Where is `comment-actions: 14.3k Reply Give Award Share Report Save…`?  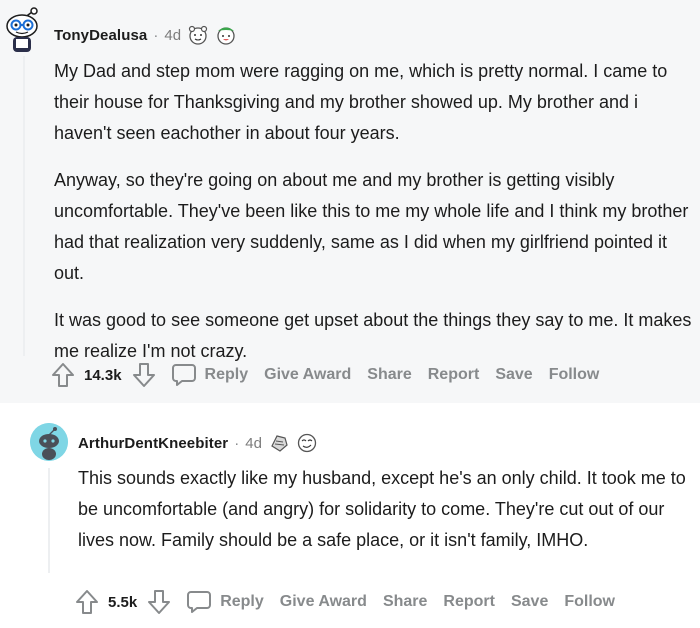
comment-actions: 14.3k Reply Give Award Share Report Save… is located at coordinates (324, 375).